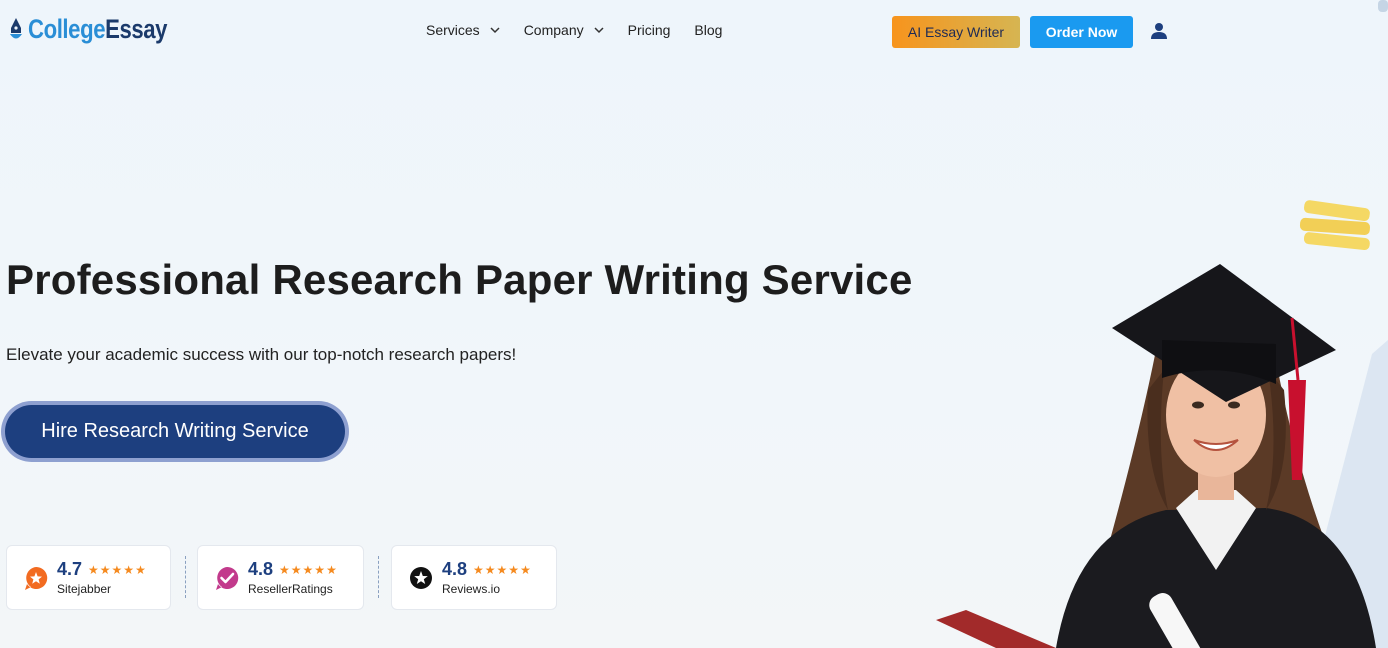 This screenshot has width=1388, height=648. I want to click on scrollbar, so click(1383, 6).